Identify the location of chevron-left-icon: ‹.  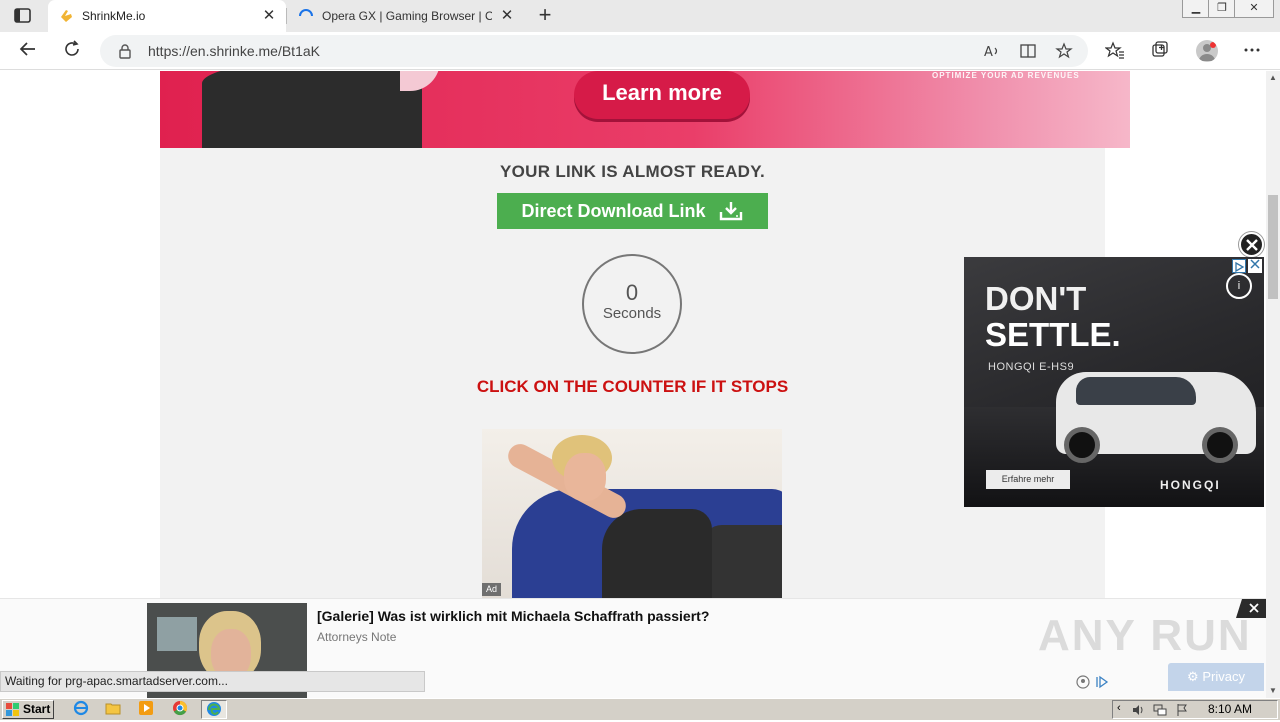
(1119, 708).